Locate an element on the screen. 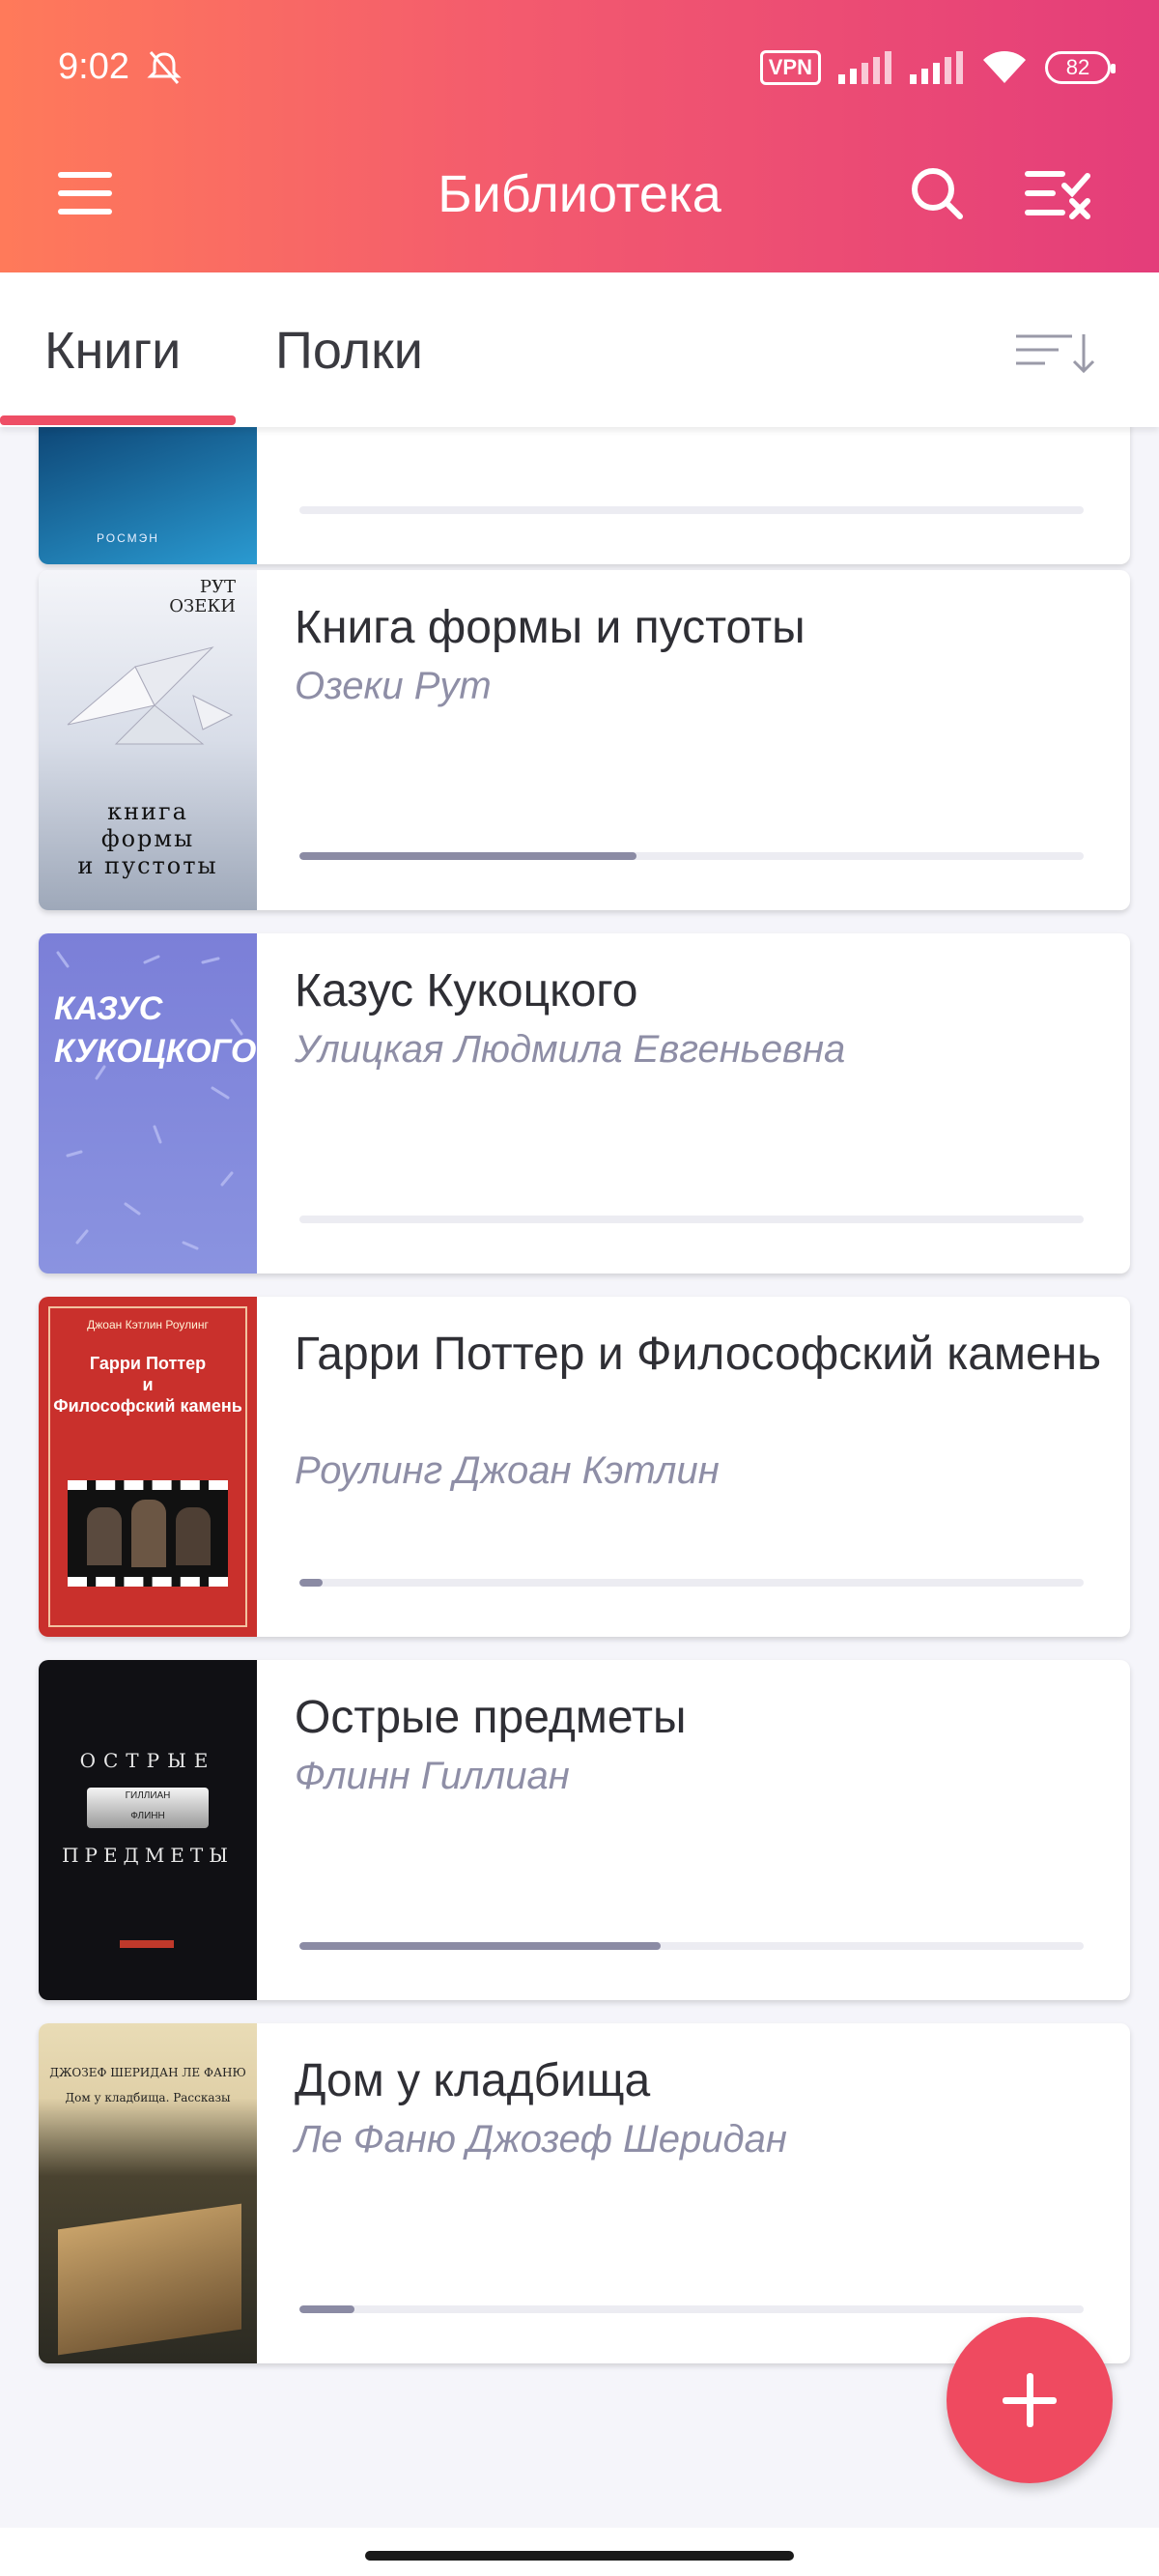  cover-author: РУТ ОЗЕКИ is located at coordinates (203, 597).